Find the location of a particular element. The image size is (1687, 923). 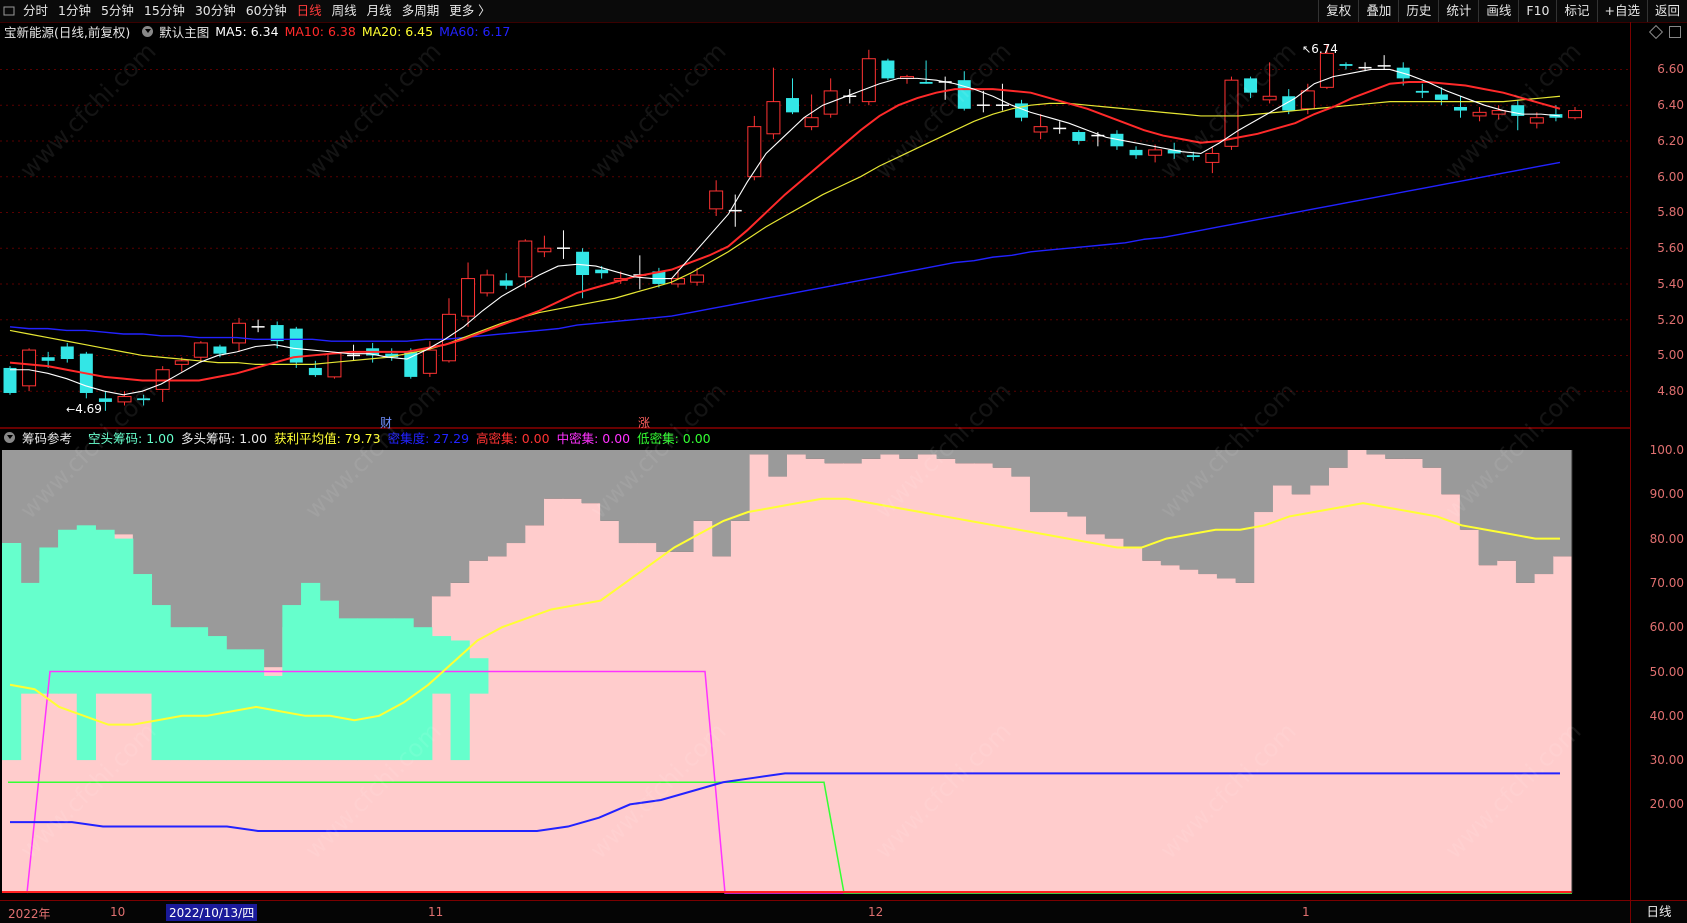

price-tick-label: 5.60 is located at coordinates (1670, 248).